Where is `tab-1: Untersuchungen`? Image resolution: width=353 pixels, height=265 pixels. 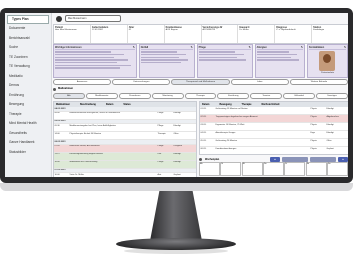
tab-1: Untersuchungen is located at coordinates (141, 82).